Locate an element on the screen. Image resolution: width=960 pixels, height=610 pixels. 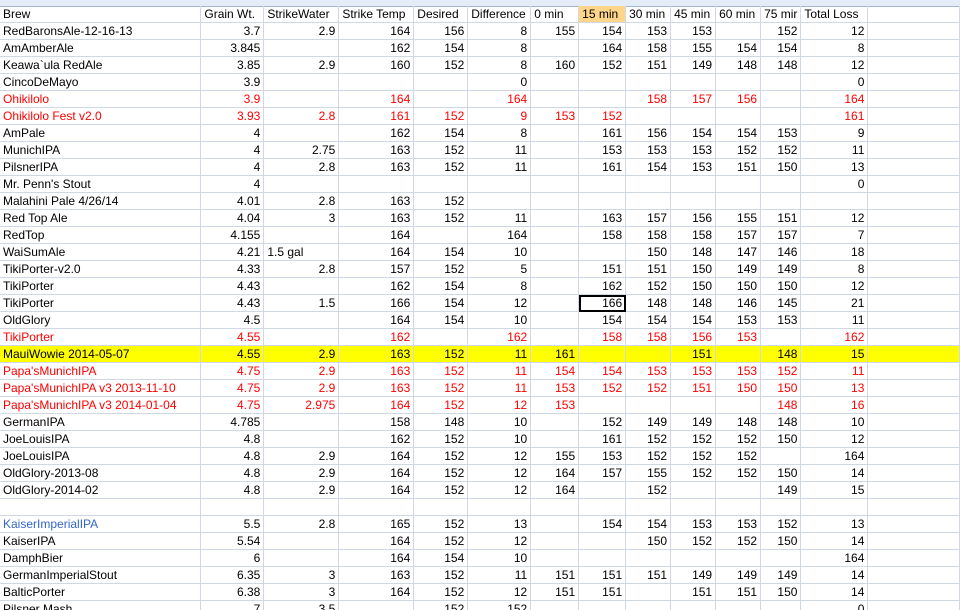
data-cell: 4.155 is located at coordinates (232, 235).